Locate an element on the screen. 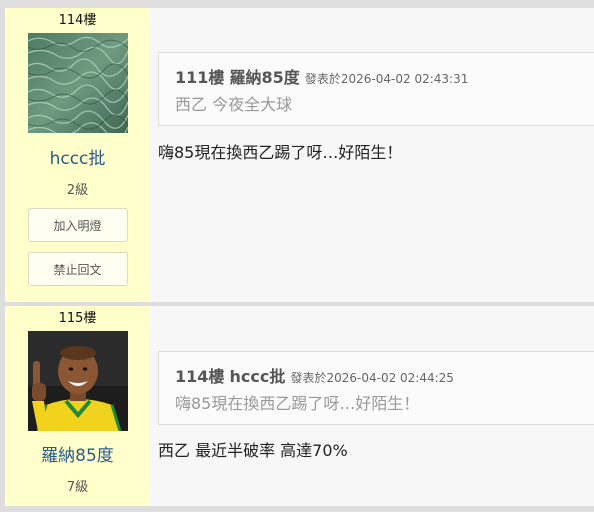  ban-reply-button: 禁止回文 is located at coordinates (77, 269).